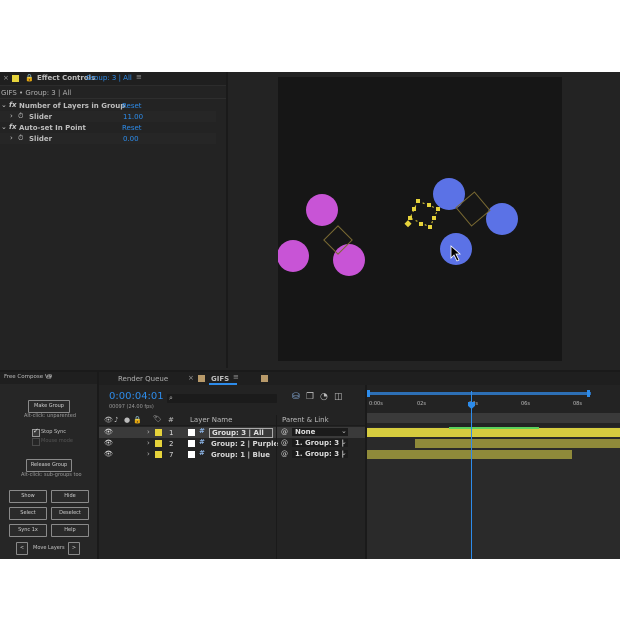 The height and width of the screenshot is (620, 620). I want to click on layer-number: 2, so click(171, 444).